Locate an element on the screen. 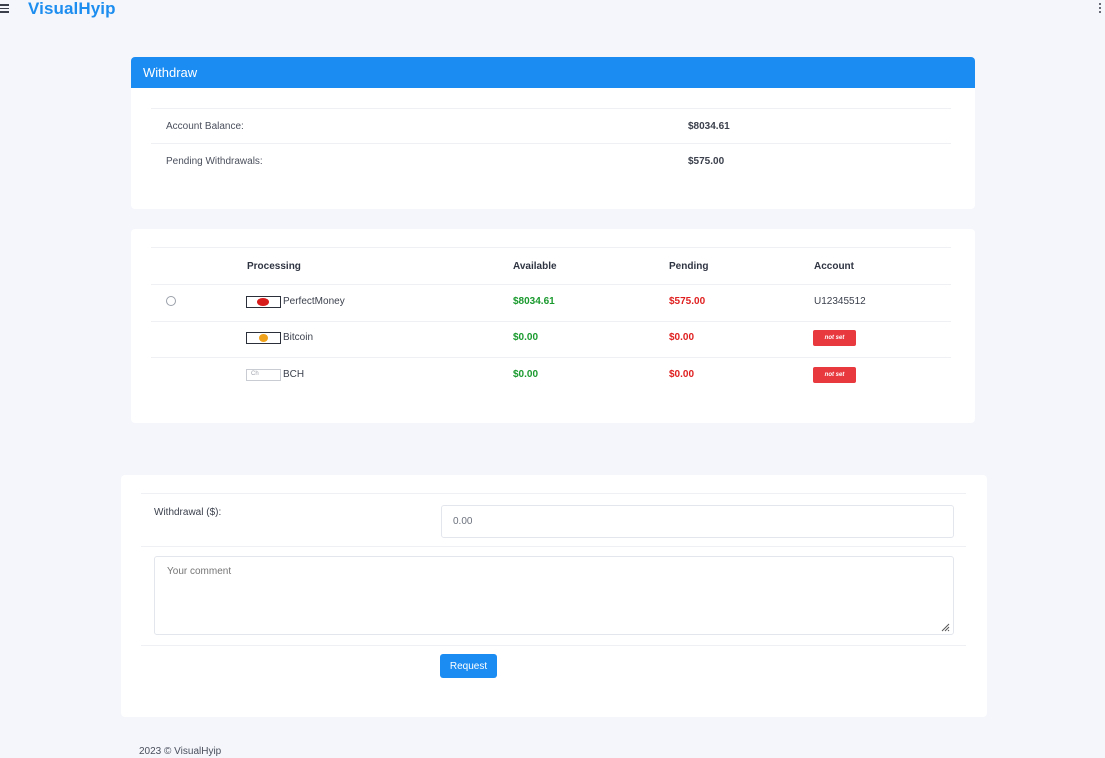  footer-copyright: 2023 © VisualHyip is located at coordinates (180, 751).